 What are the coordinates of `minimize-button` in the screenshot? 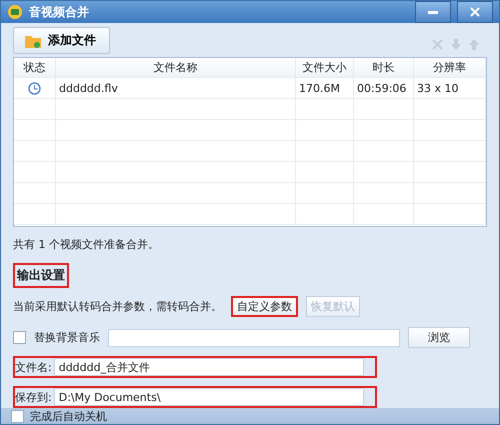 It's located at (433, 12).